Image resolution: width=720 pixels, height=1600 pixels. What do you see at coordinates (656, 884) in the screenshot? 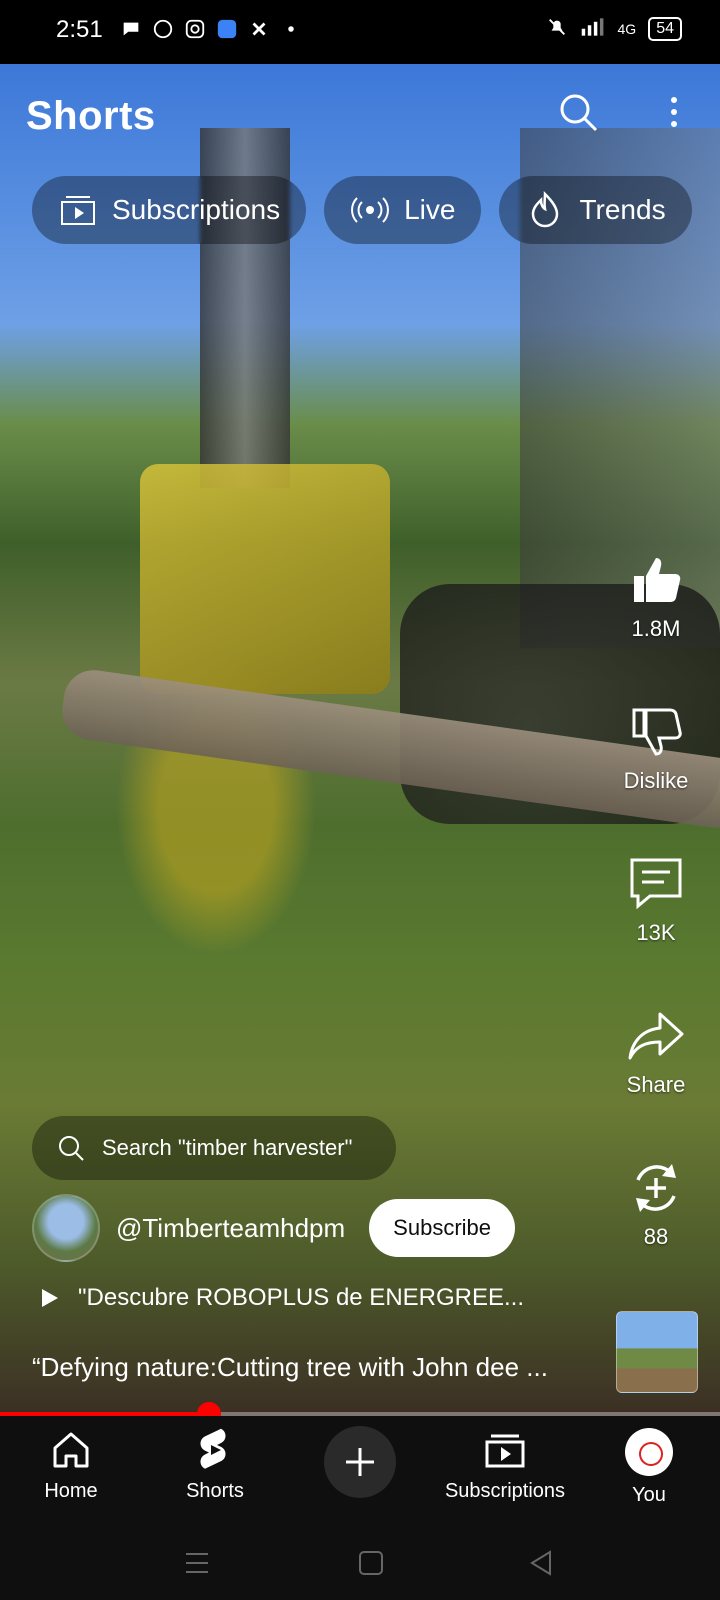
I see `comment-icon` at bounding box center [656, 884].